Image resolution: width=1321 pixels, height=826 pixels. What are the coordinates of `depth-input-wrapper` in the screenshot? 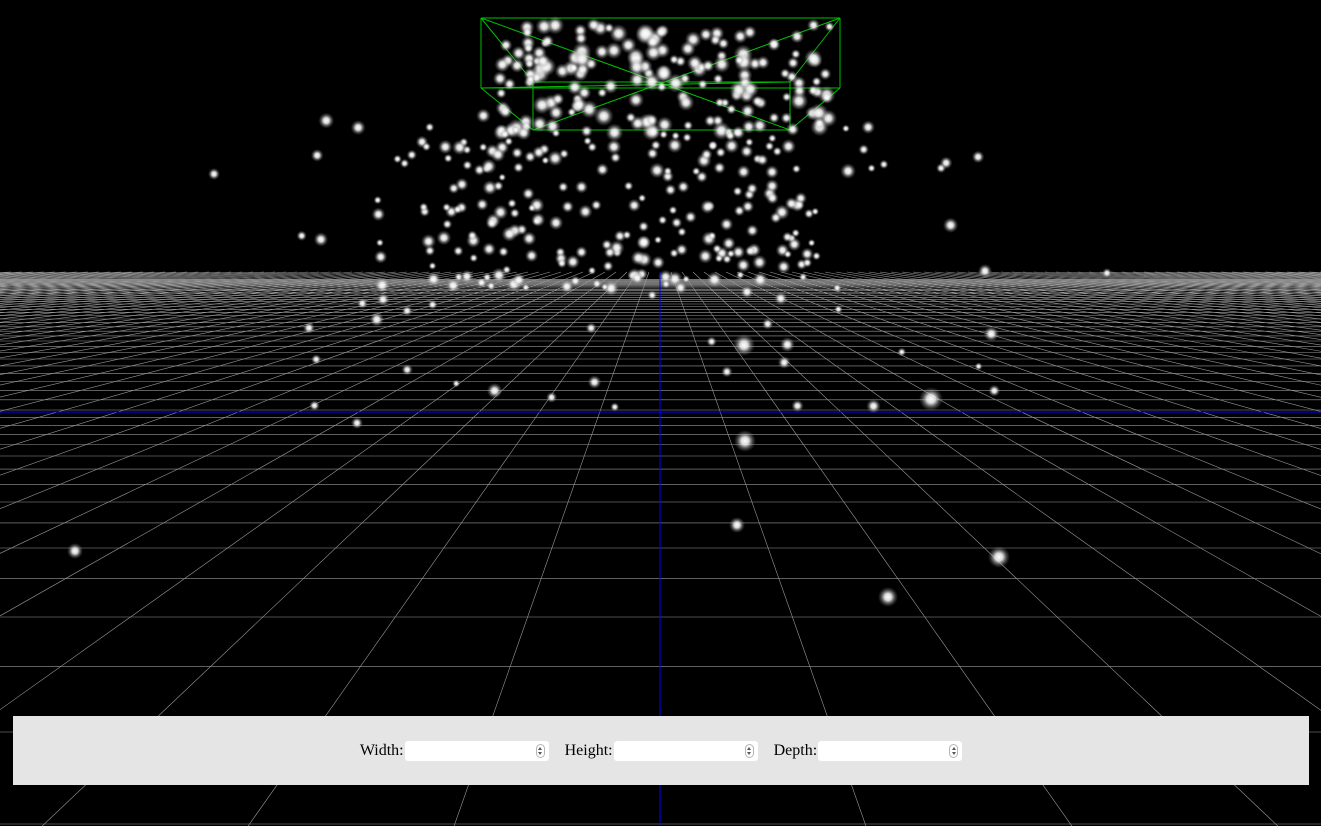 It's located at (890, 750).